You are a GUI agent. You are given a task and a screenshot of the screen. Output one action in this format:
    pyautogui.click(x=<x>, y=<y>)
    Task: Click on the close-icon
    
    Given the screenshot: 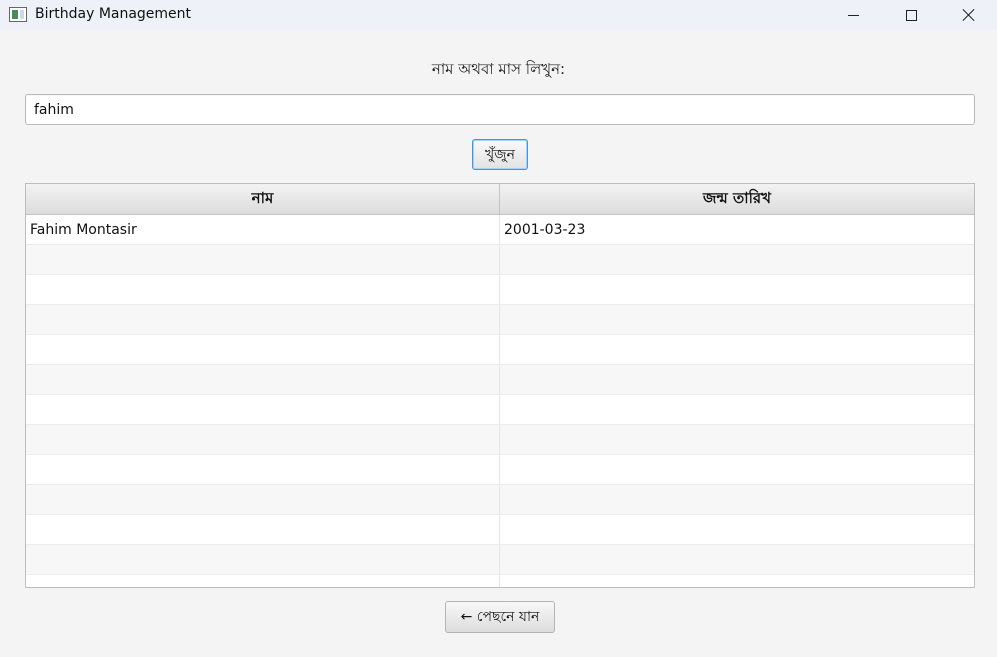 What is the action you would take?
    pyautogui.click(x=969, y=15)
    